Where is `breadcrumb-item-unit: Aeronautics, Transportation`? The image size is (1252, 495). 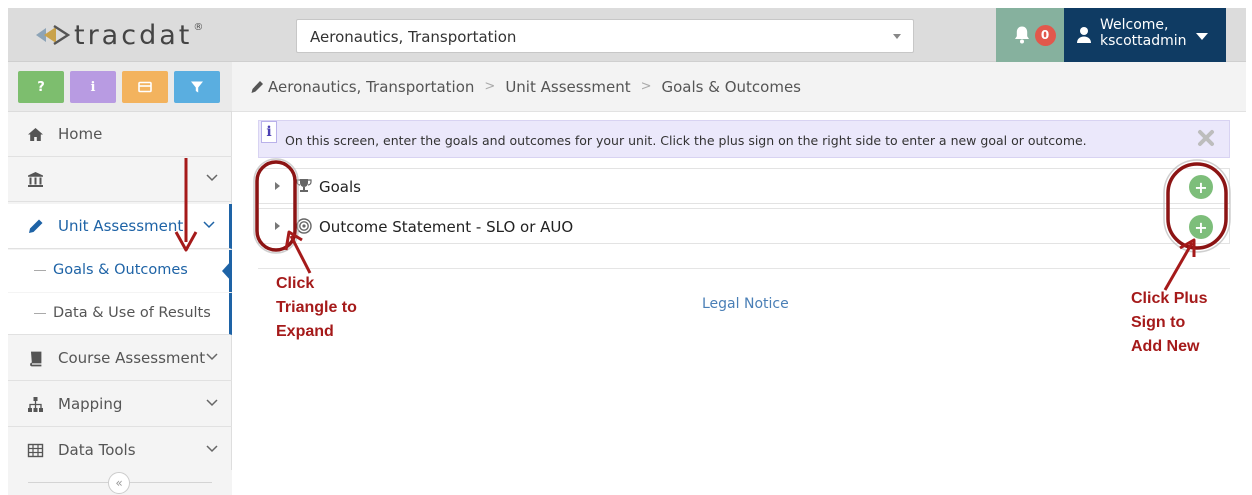
breadcrumb-item-unit: Aeronautics, Transportation is located at coordinates (371, 87).